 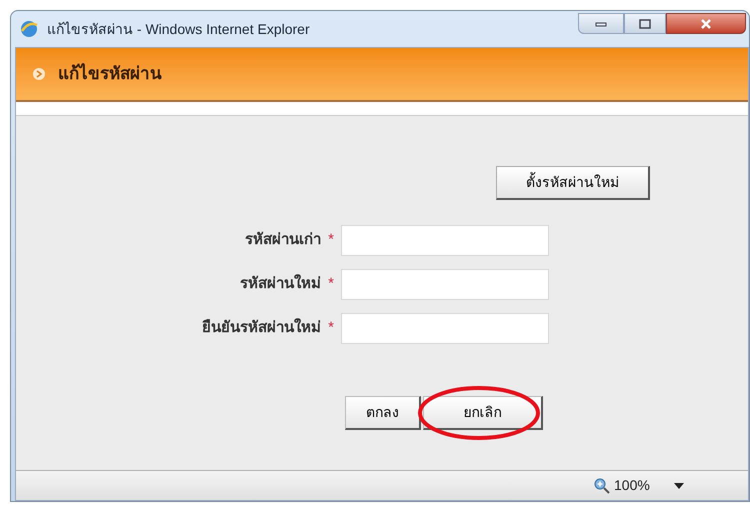 I want to click on maximize-button, so click(x=645, y=23).